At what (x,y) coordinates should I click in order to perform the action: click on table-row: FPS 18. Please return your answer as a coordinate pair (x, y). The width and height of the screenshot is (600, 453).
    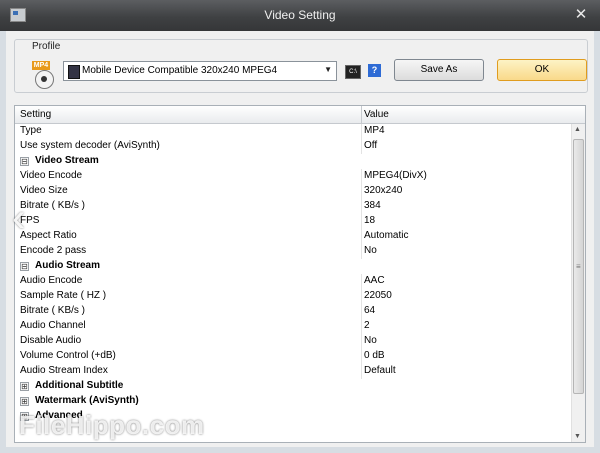
    Looking at the image, I should click on (293, 221).